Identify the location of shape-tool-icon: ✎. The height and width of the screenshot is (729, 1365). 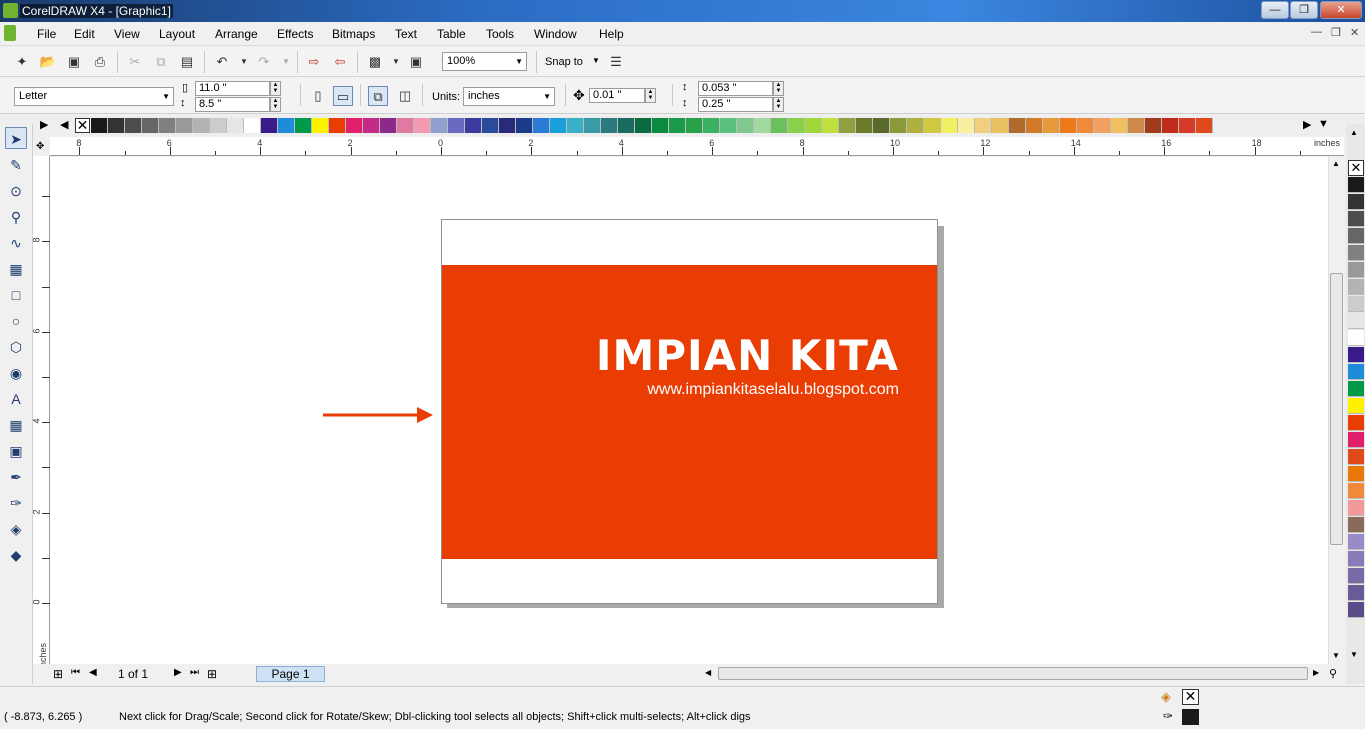
(16, 165).